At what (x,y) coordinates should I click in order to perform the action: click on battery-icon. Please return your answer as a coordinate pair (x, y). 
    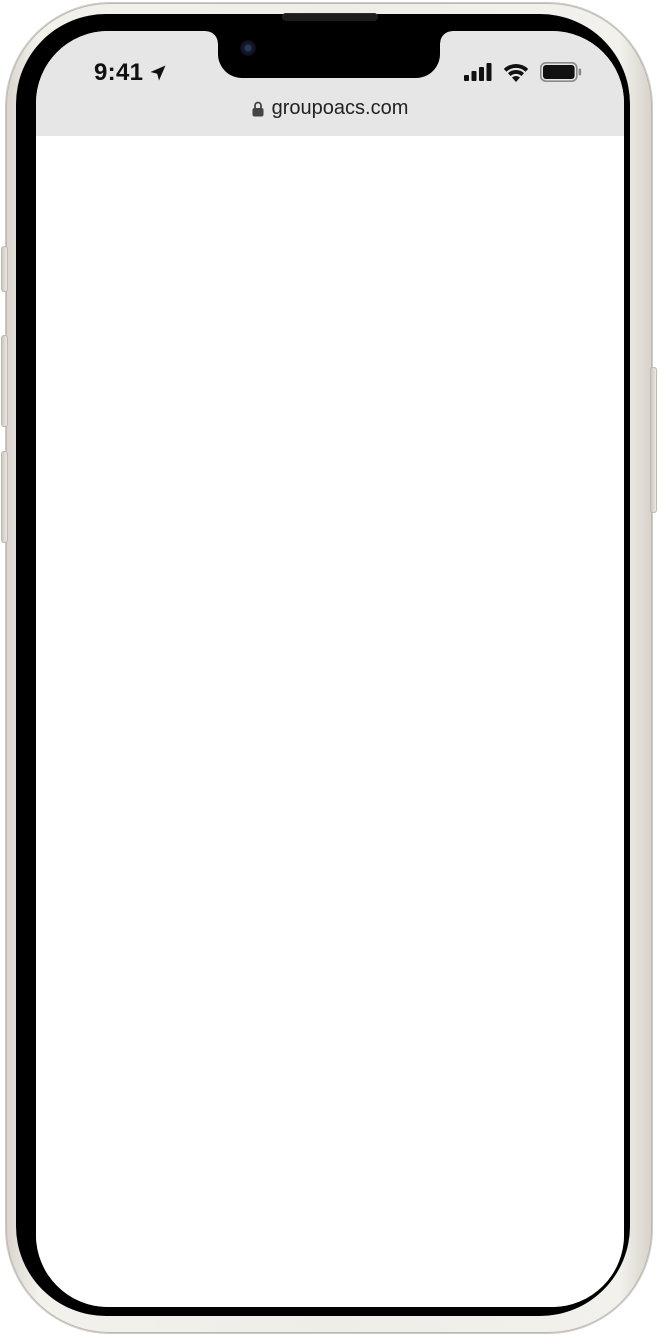
    Looking at the image, I should click on (561, 72).